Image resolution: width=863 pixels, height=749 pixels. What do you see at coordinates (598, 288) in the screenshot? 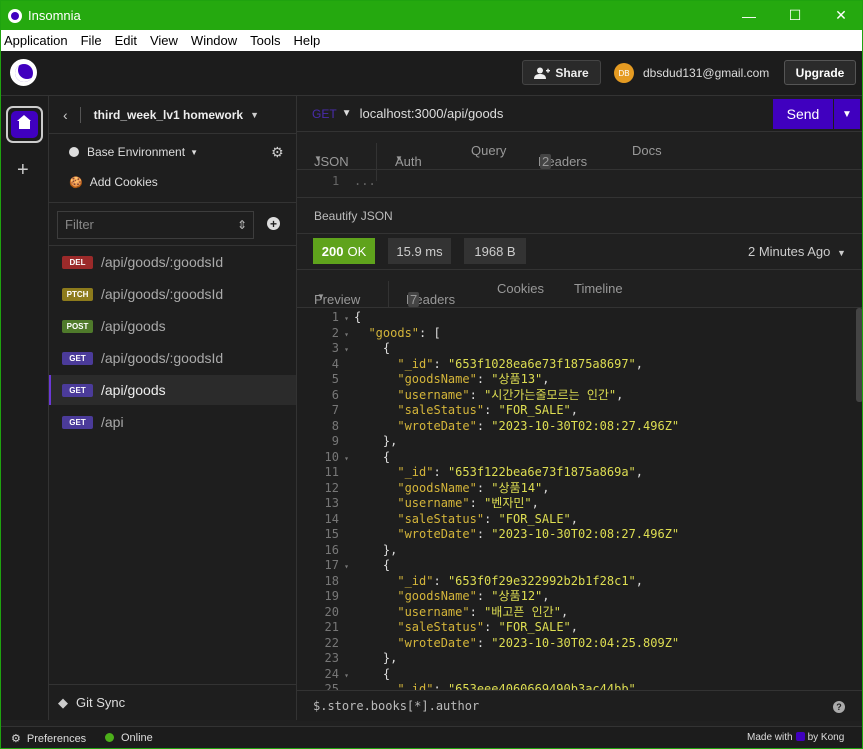
I see `tab-timeline: Timeline` at bounding box center [598, 288].